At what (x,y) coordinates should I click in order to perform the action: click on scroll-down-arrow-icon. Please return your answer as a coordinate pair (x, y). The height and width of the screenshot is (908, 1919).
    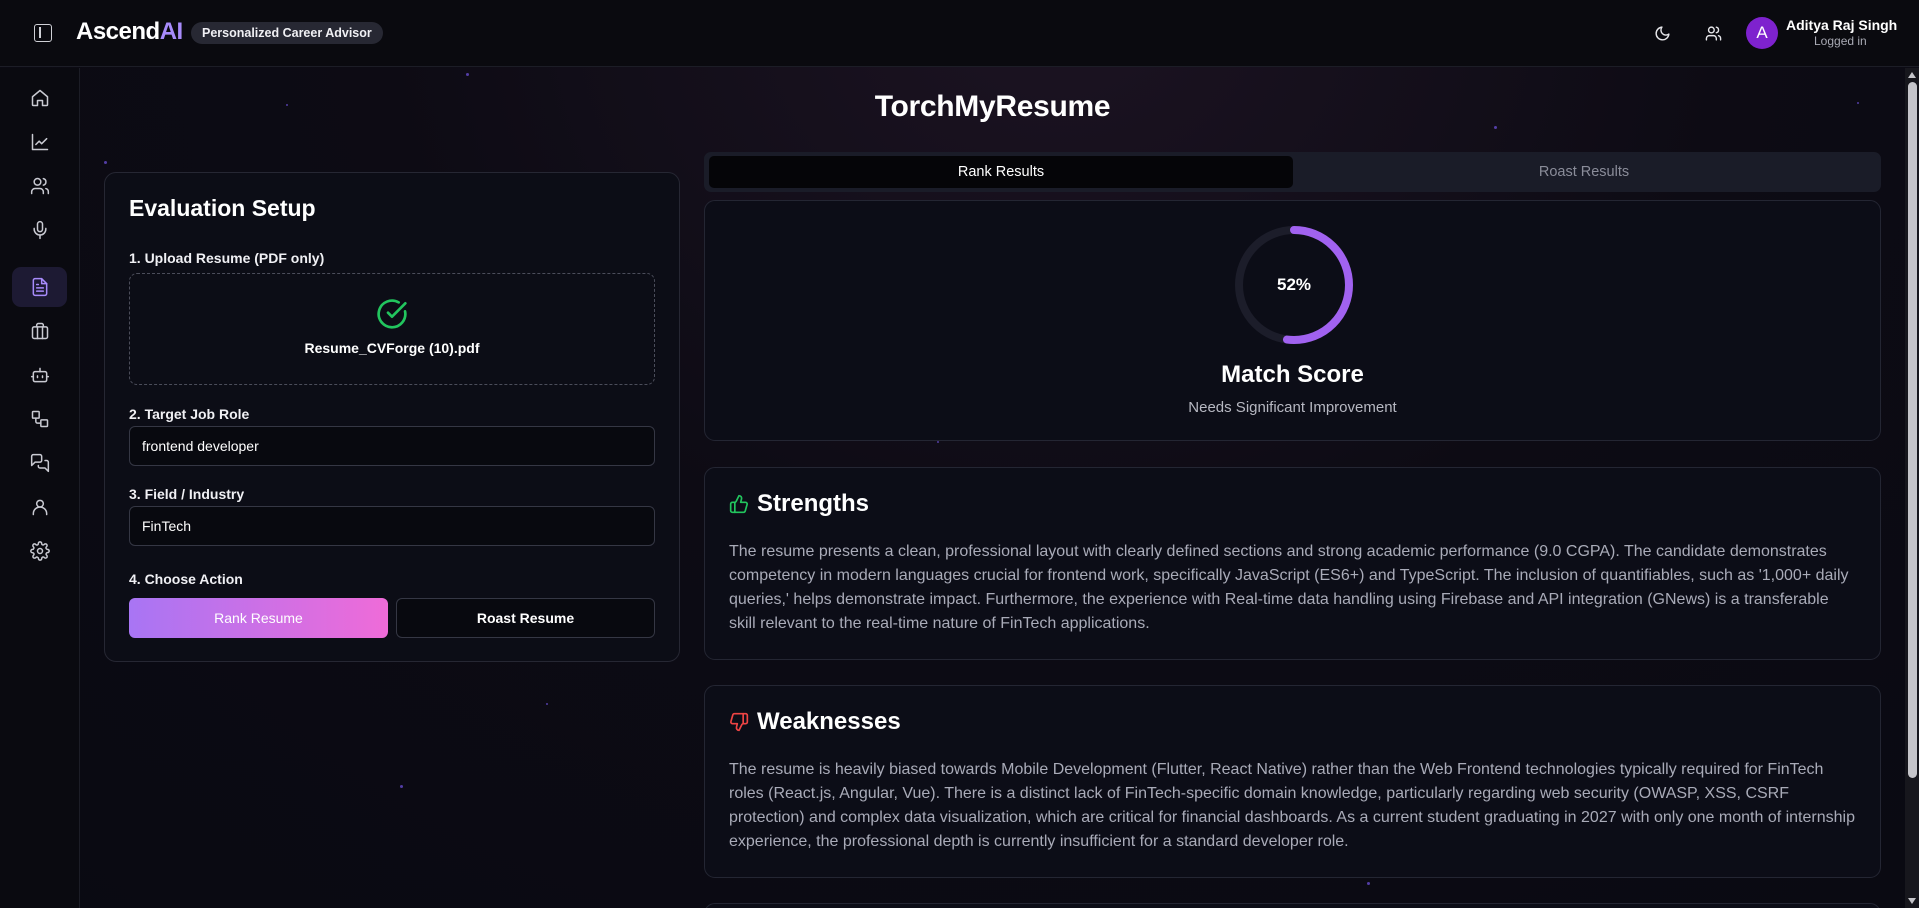
    Looking at the image, I should click on (1912, 901).